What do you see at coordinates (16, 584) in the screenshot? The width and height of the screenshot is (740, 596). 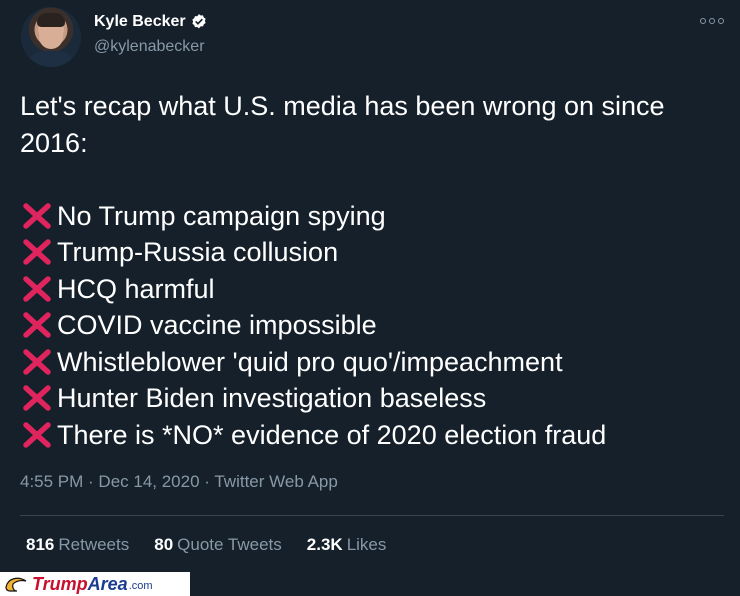 I see `hair-logo-icon` at bounding box center [16, 584].